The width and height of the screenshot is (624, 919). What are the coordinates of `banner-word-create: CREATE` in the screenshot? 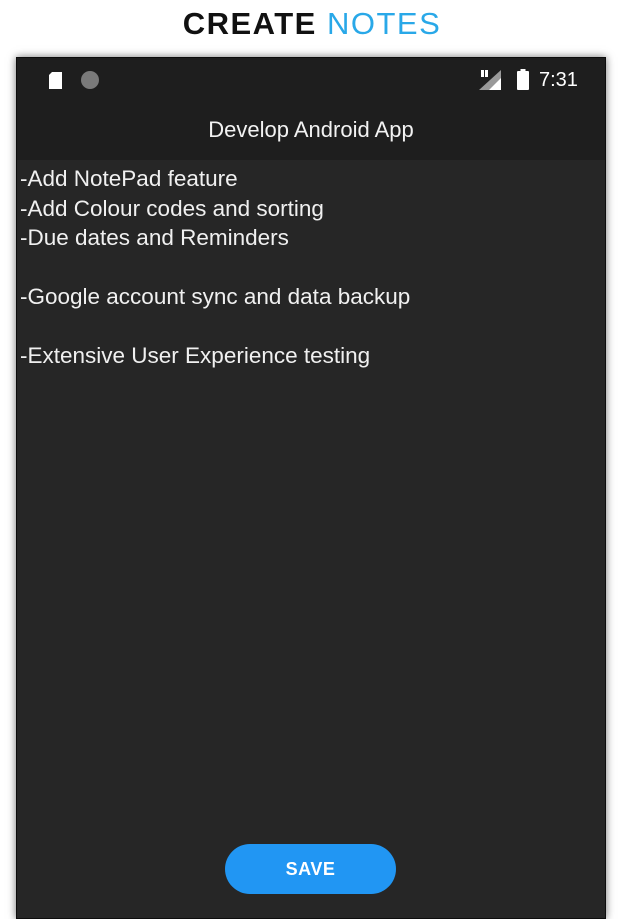 It's located at (249, 23).